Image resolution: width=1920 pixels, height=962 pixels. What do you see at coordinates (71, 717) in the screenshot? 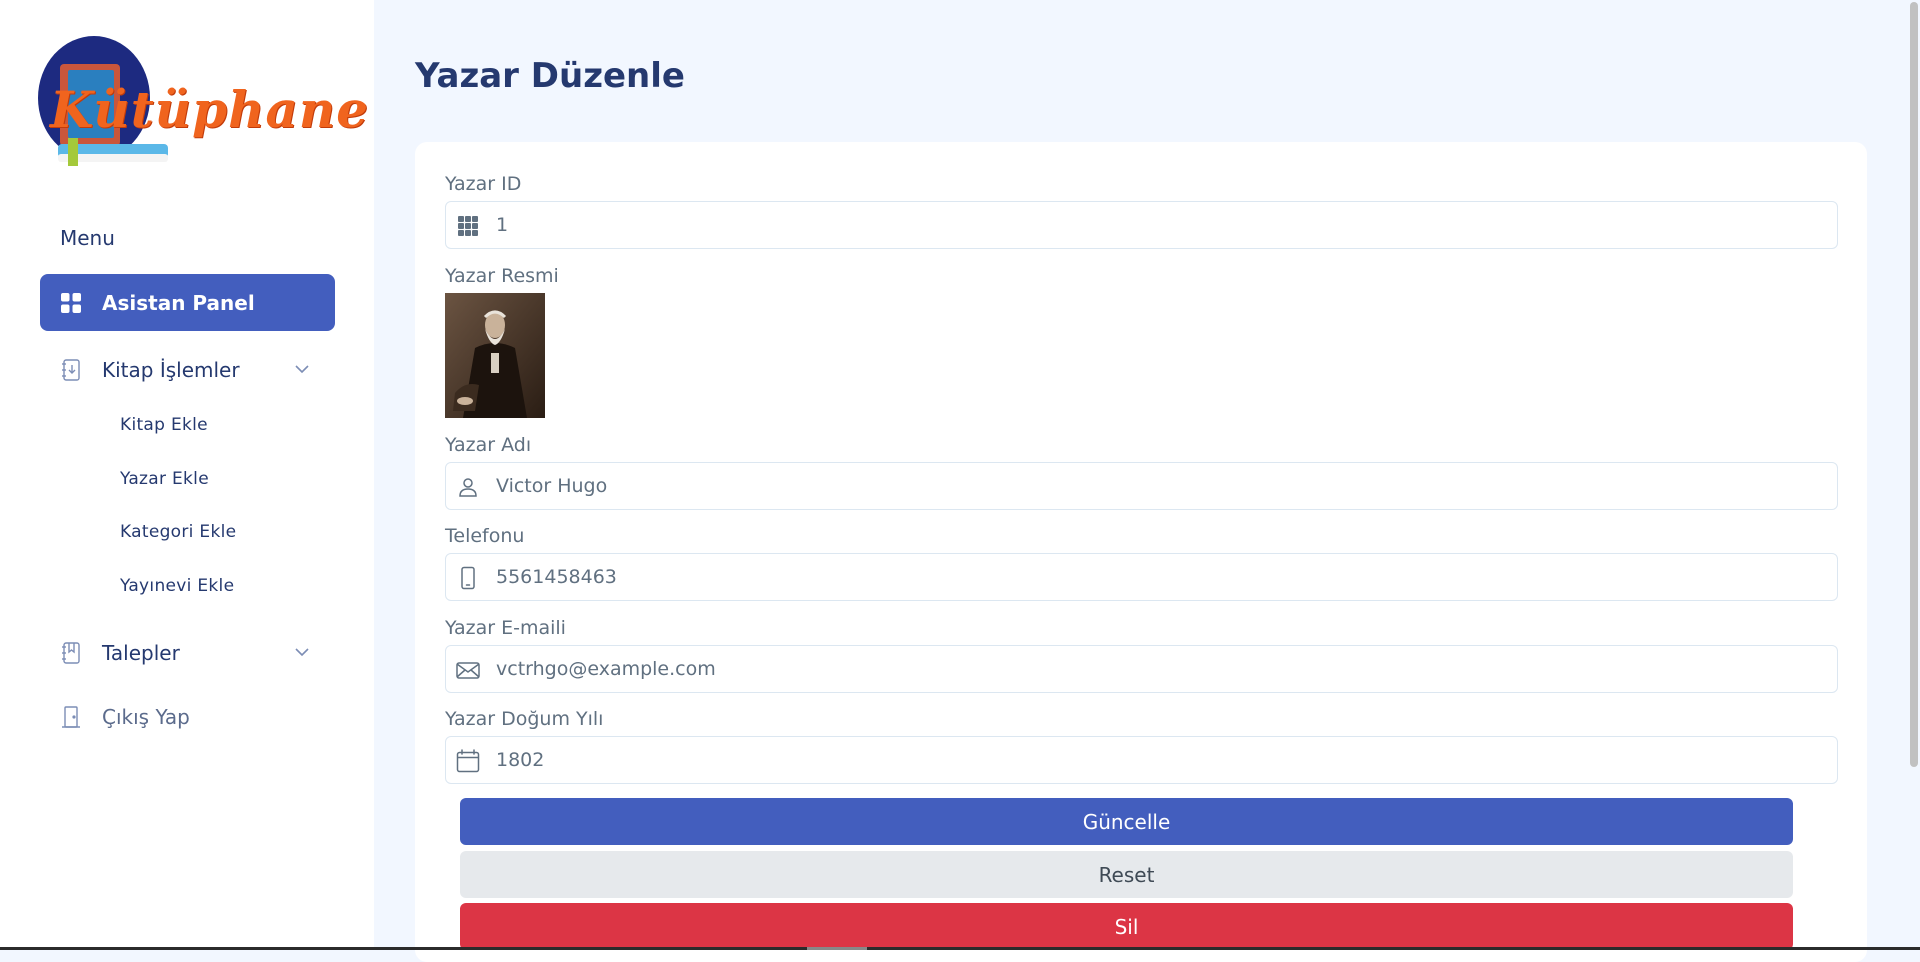
I see `door-icon` at bounding box center [71, 717].